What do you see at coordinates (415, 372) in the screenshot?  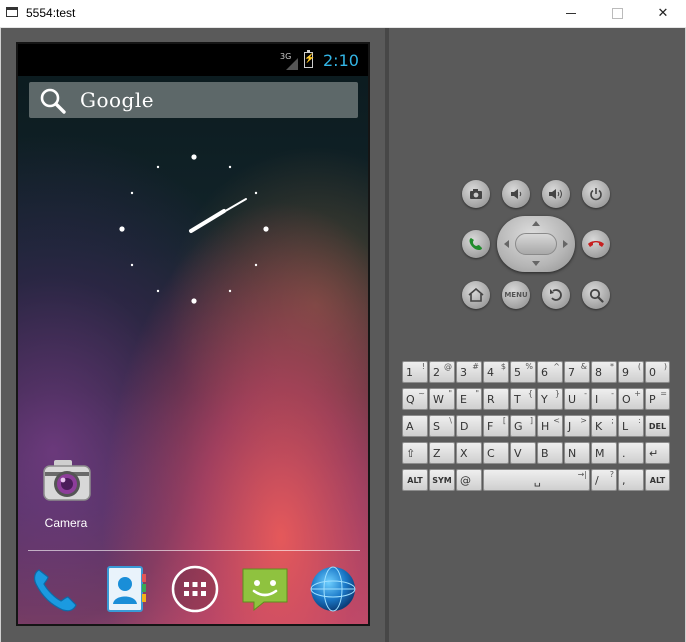 I see `key-1: 1!` at bounding box center [415, 372].